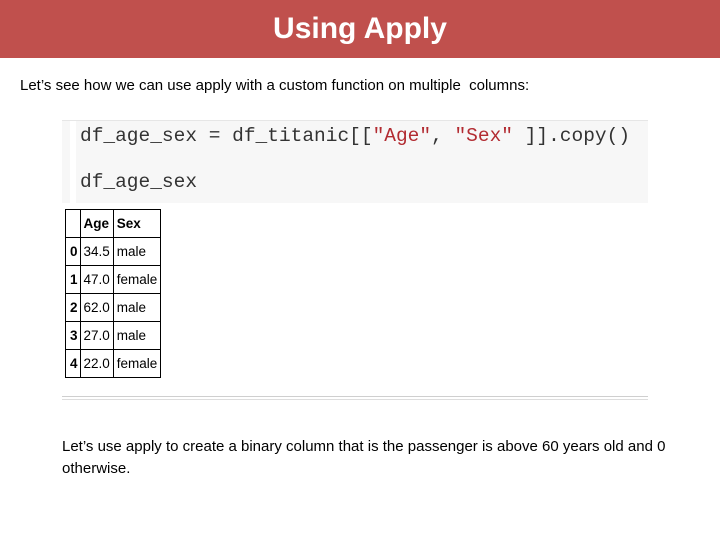  I want to click on code-string-sex: "Sex", so click(483, 136).